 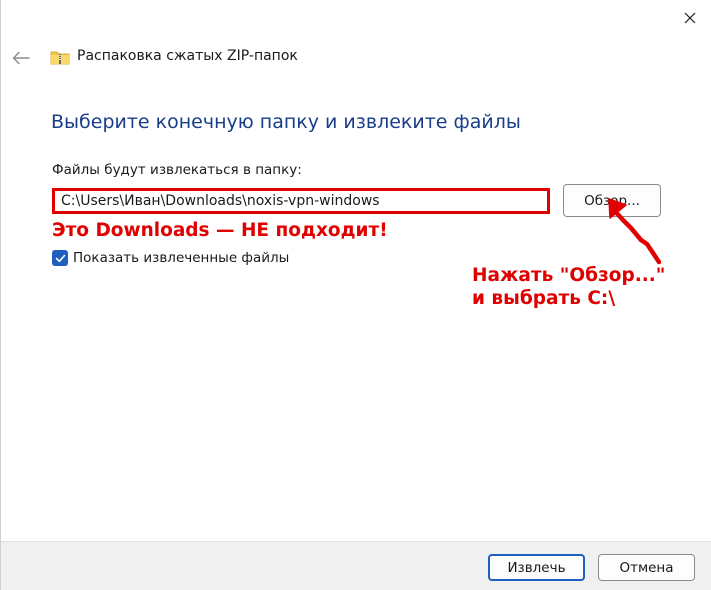 I want to click on annotation-instruction-line1: Нажать "Обзор...", so click(x=569, y=275).